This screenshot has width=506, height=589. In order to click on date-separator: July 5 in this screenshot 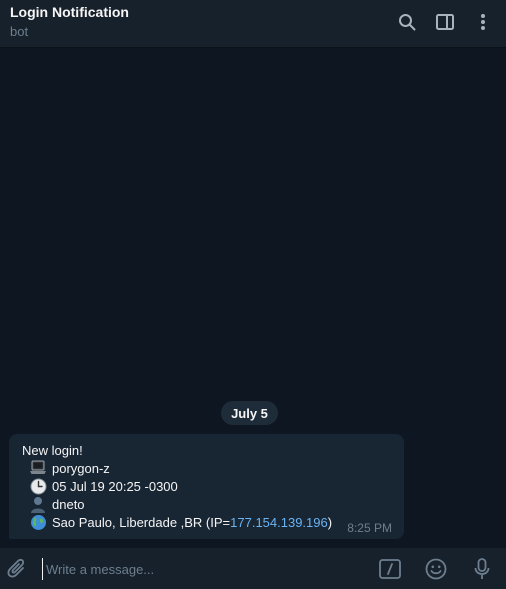, I will do `click(249, 413)`.